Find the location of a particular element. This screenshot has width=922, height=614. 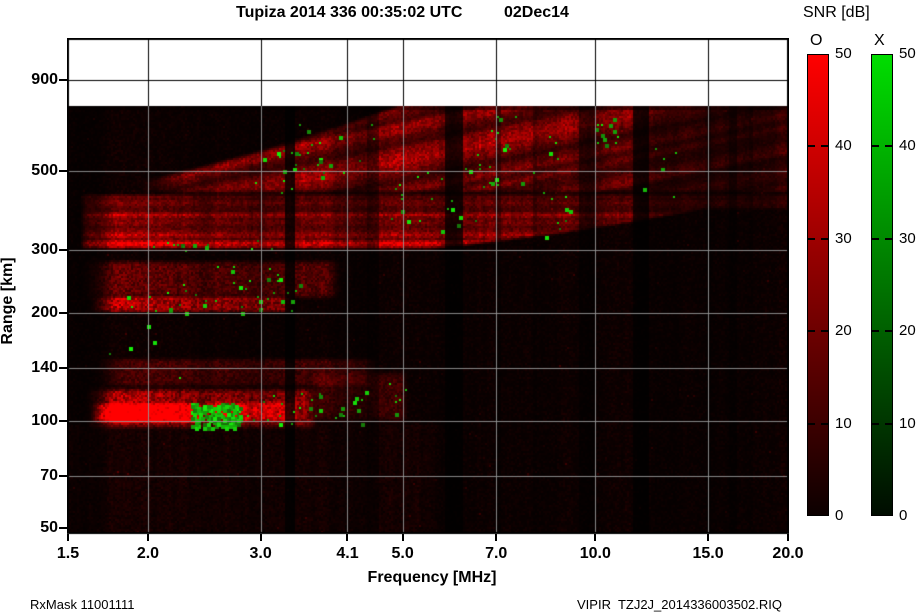

x-tick-label: 7.0 is located at coordinates (496, 553).